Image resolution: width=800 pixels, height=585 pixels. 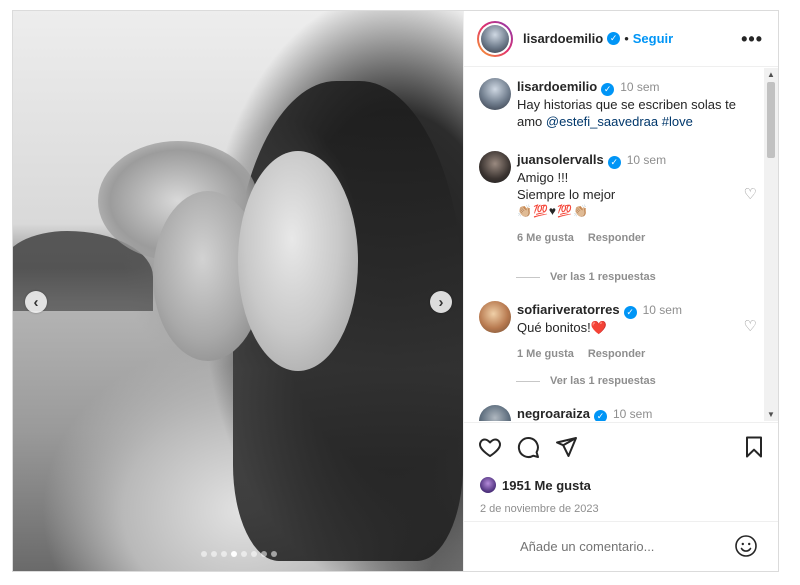 What do you see at coordinates (553, 413) in the screenshot?
I see `comment-username: negroaraiza` at bounding box center [553, 413].